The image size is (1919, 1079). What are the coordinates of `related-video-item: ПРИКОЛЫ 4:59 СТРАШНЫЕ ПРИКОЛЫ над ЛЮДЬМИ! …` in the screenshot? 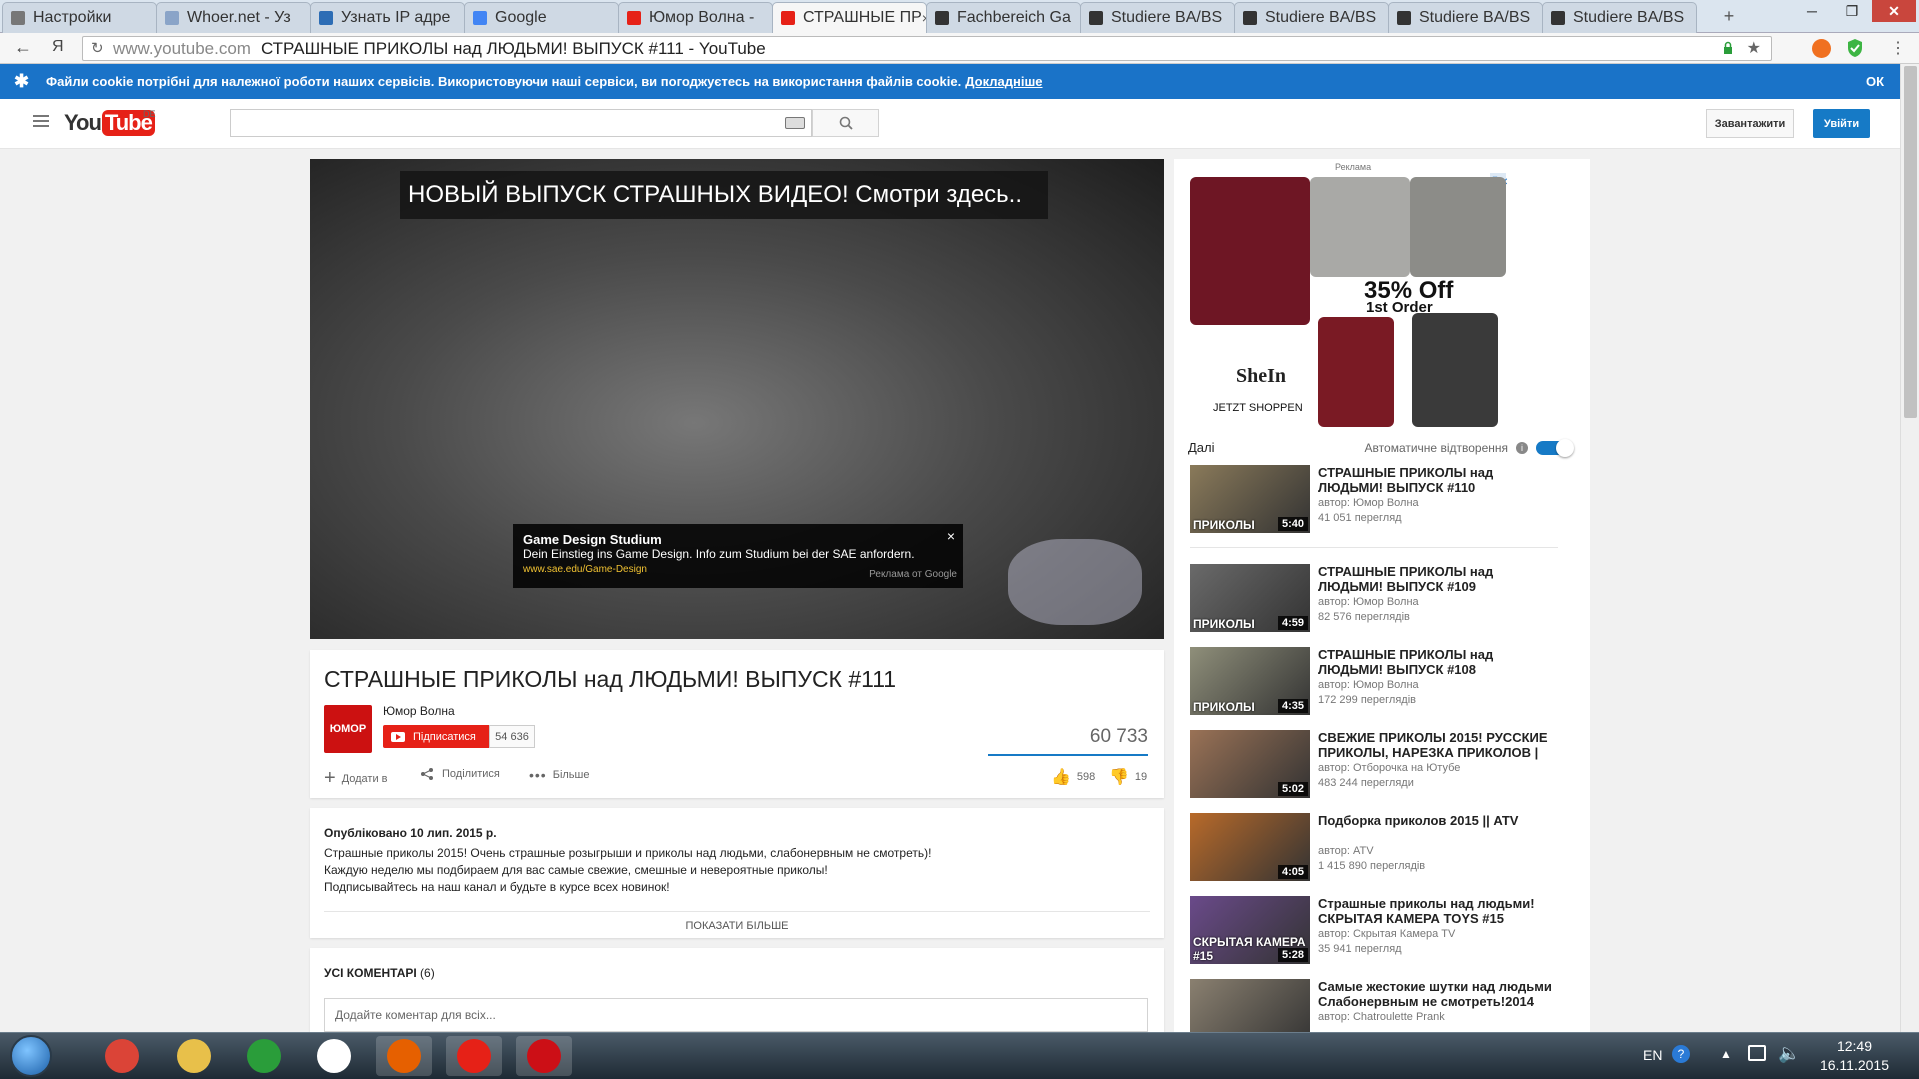 It's located at (1374, 599).